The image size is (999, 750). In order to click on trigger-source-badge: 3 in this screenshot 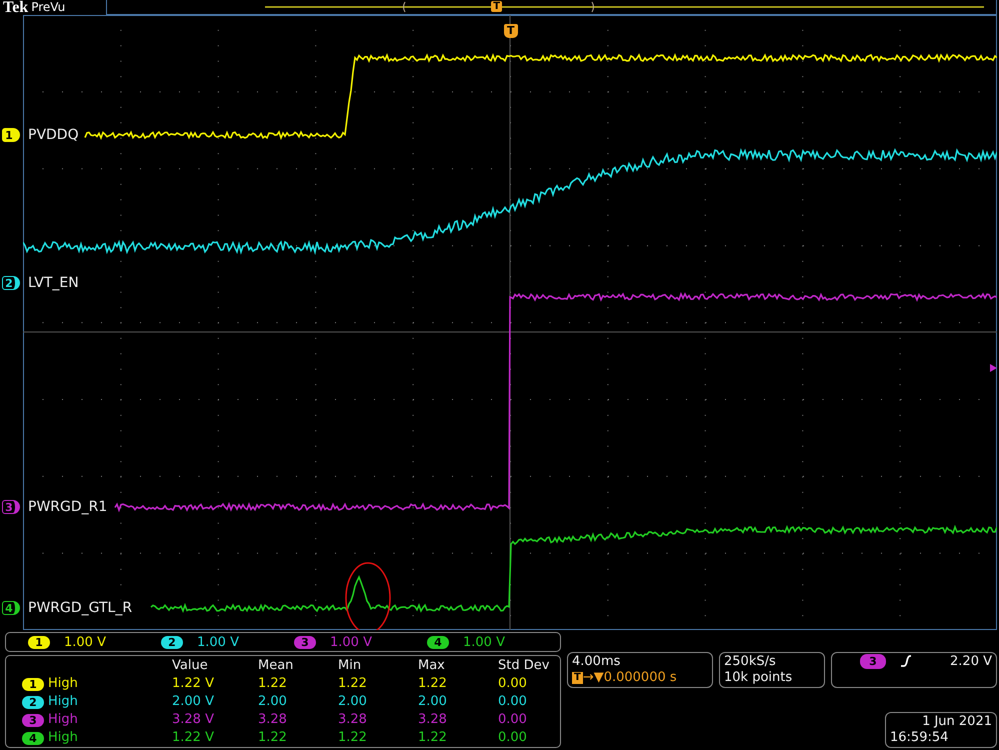, I will do `click(873, 661)`.